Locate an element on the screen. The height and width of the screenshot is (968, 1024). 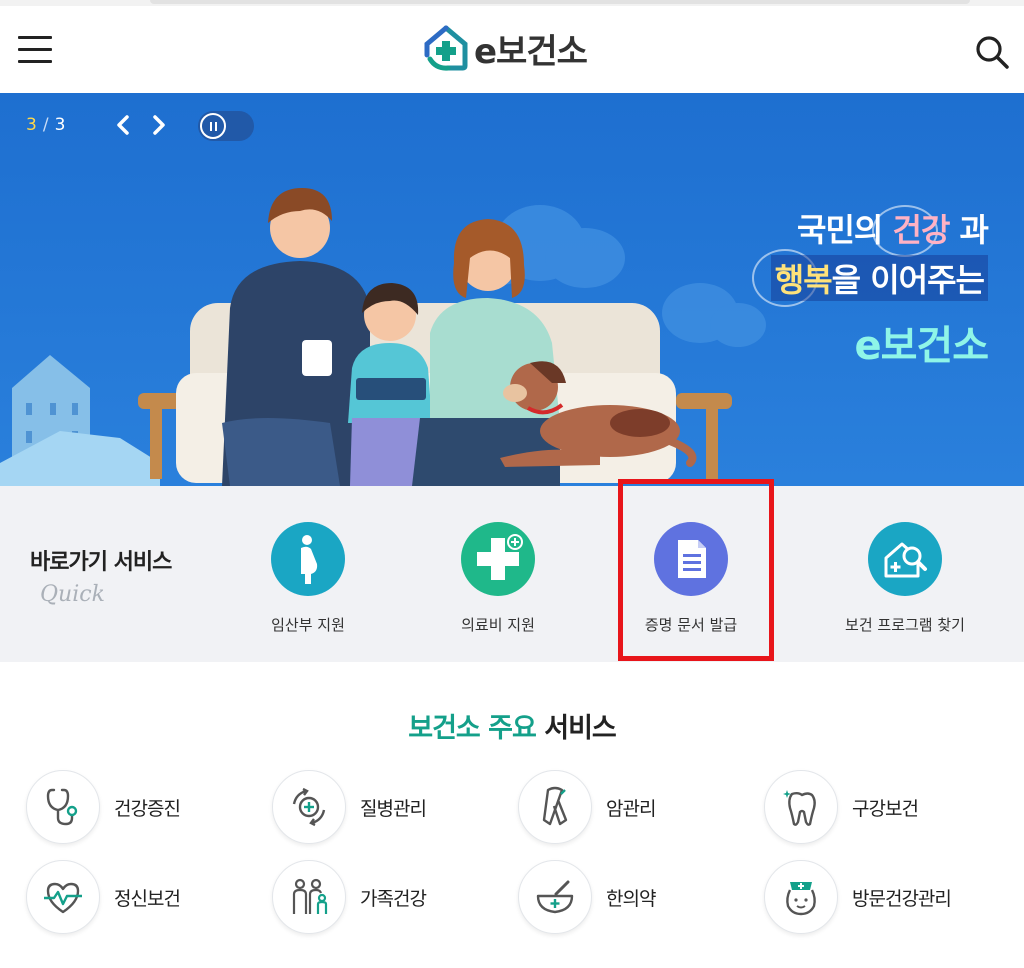
service-family-health: 가족건강 is located at coordinates (392, 897).